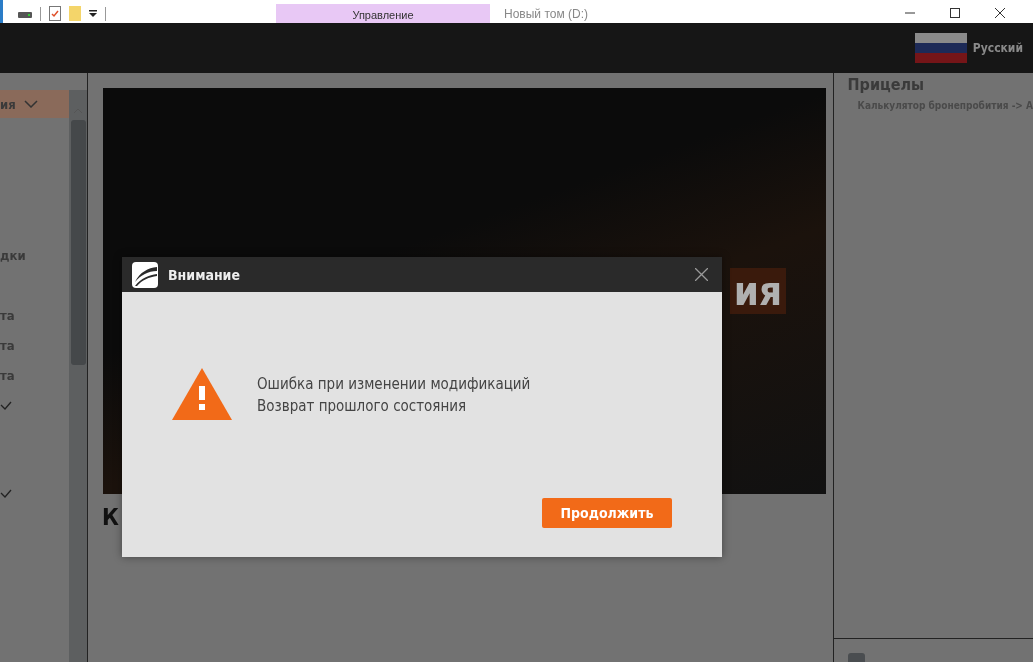  What do you see at coordinates (546, 15) in the screenshot?
I see `window-title: Новый том (D:)` at bounding box center [546, 15].